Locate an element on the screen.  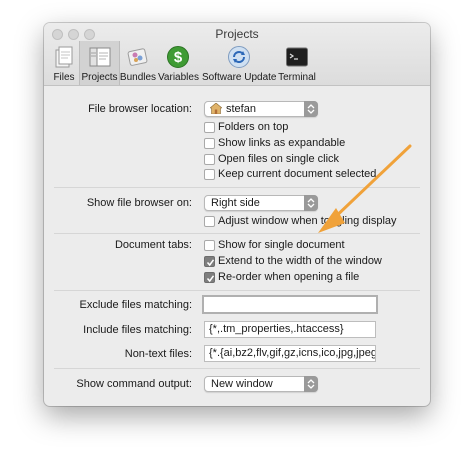
extend-width-label: Extend to the width of the window is located at coordinates (300, 261).